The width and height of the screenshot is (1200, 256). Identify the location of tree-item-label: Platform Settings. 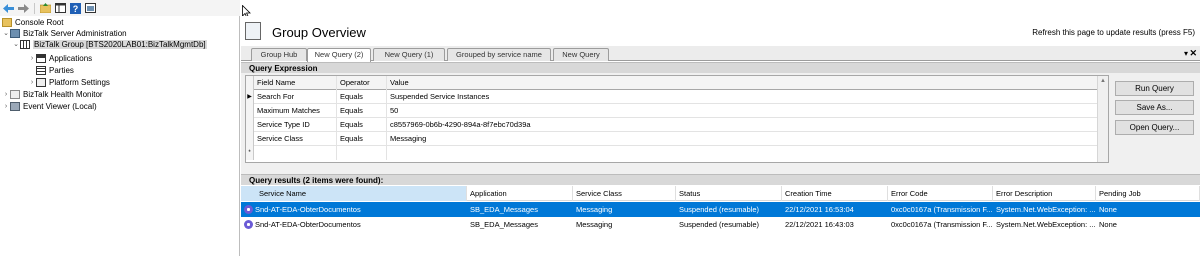
(79, 82).